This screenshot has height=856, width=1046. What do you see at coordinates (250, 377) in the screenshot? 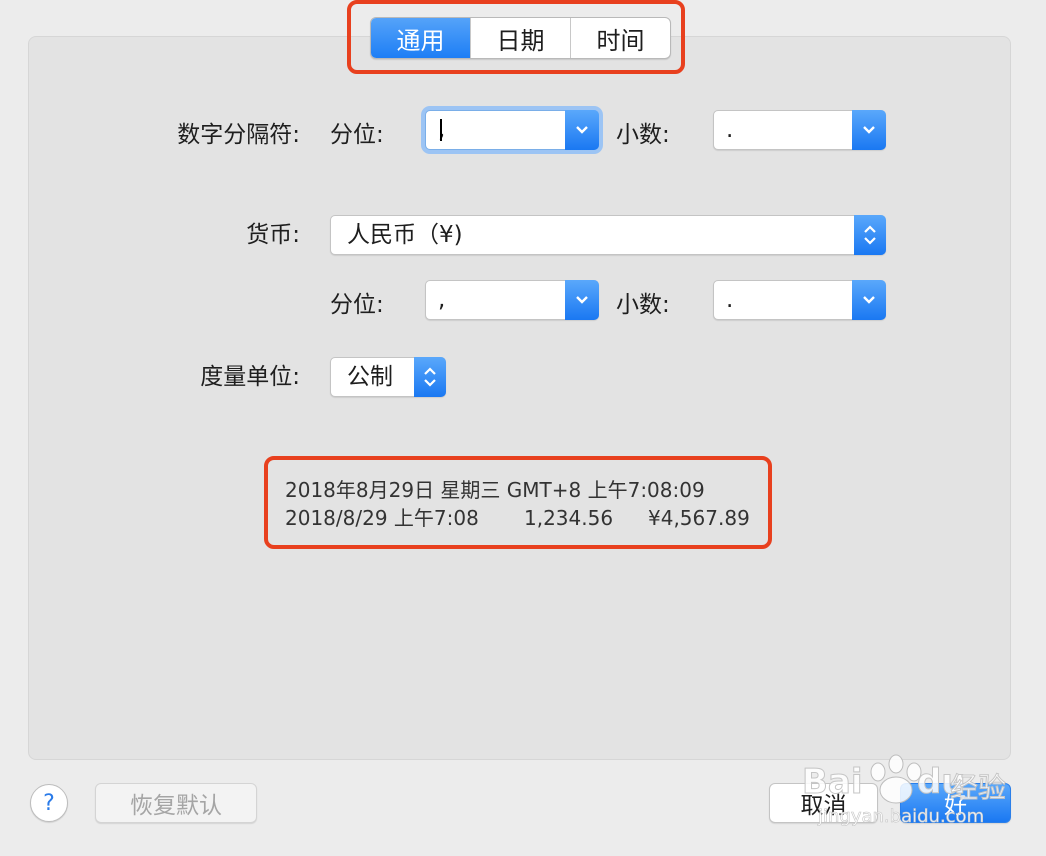
I see `measurement-label: 度量单位:` at bounding box center [250, 377].